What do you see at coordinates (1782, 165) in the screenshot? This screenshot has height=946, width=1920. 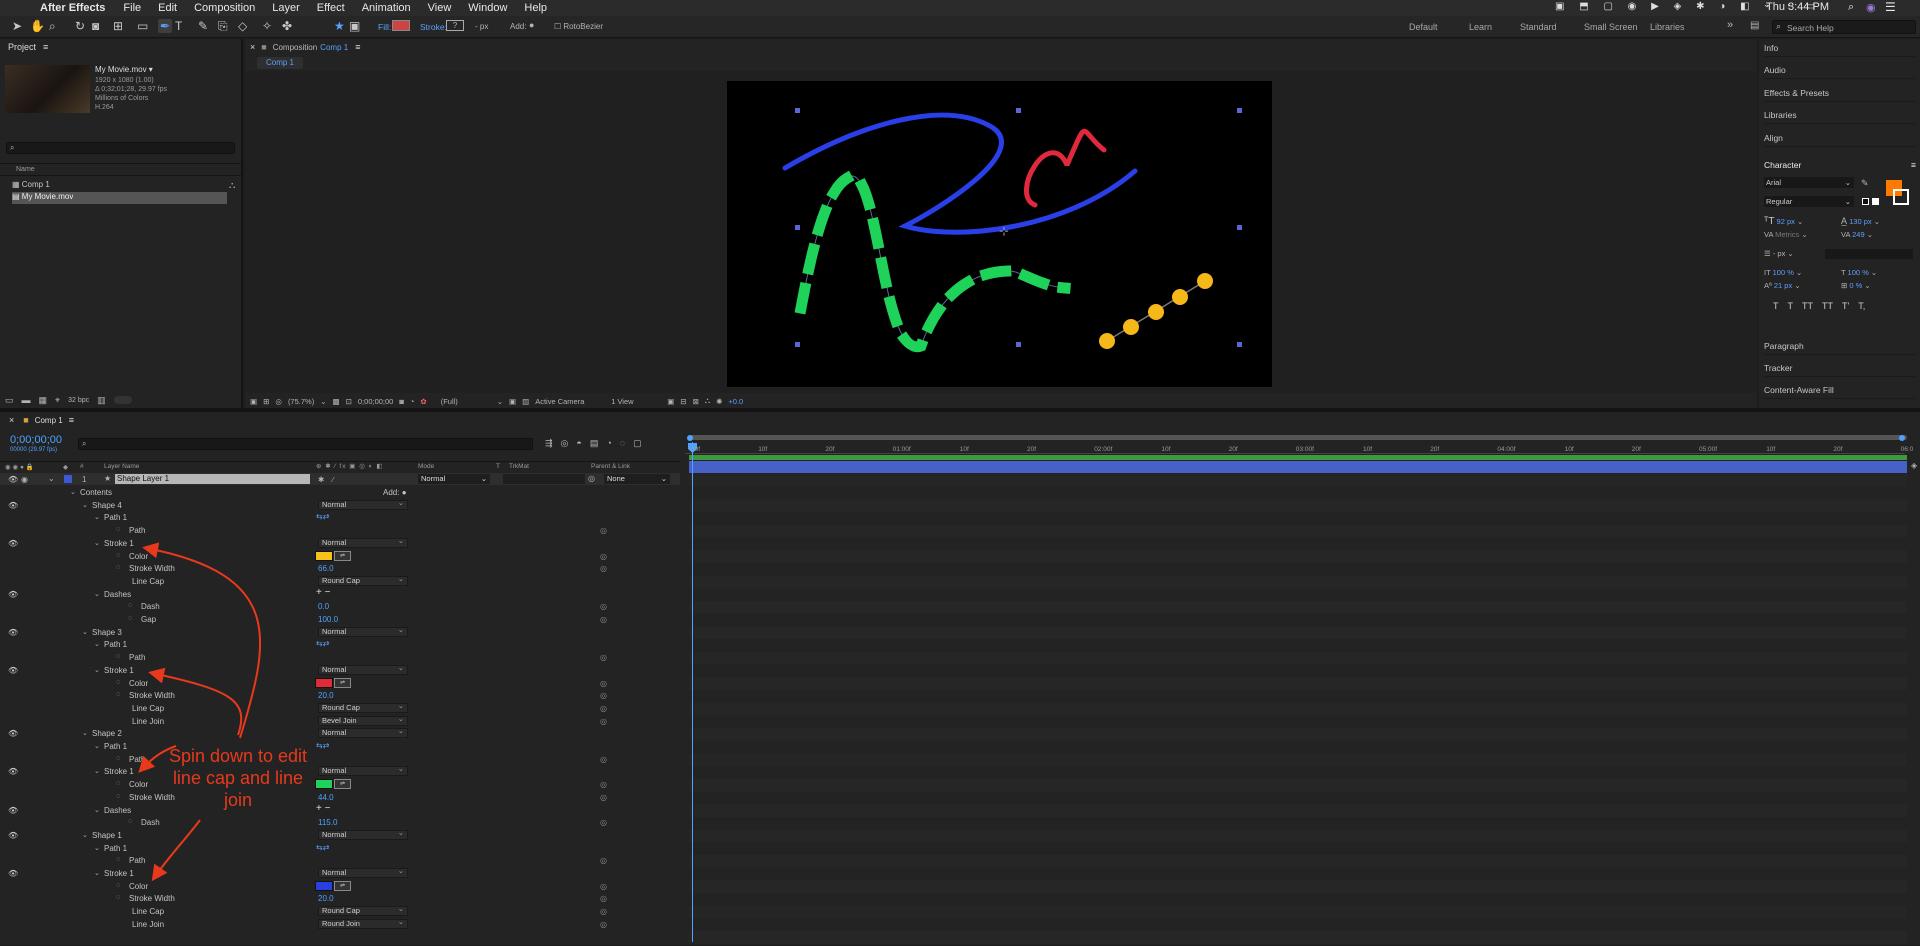 I see `character-title: Character` at bounding box center [1782, 165].